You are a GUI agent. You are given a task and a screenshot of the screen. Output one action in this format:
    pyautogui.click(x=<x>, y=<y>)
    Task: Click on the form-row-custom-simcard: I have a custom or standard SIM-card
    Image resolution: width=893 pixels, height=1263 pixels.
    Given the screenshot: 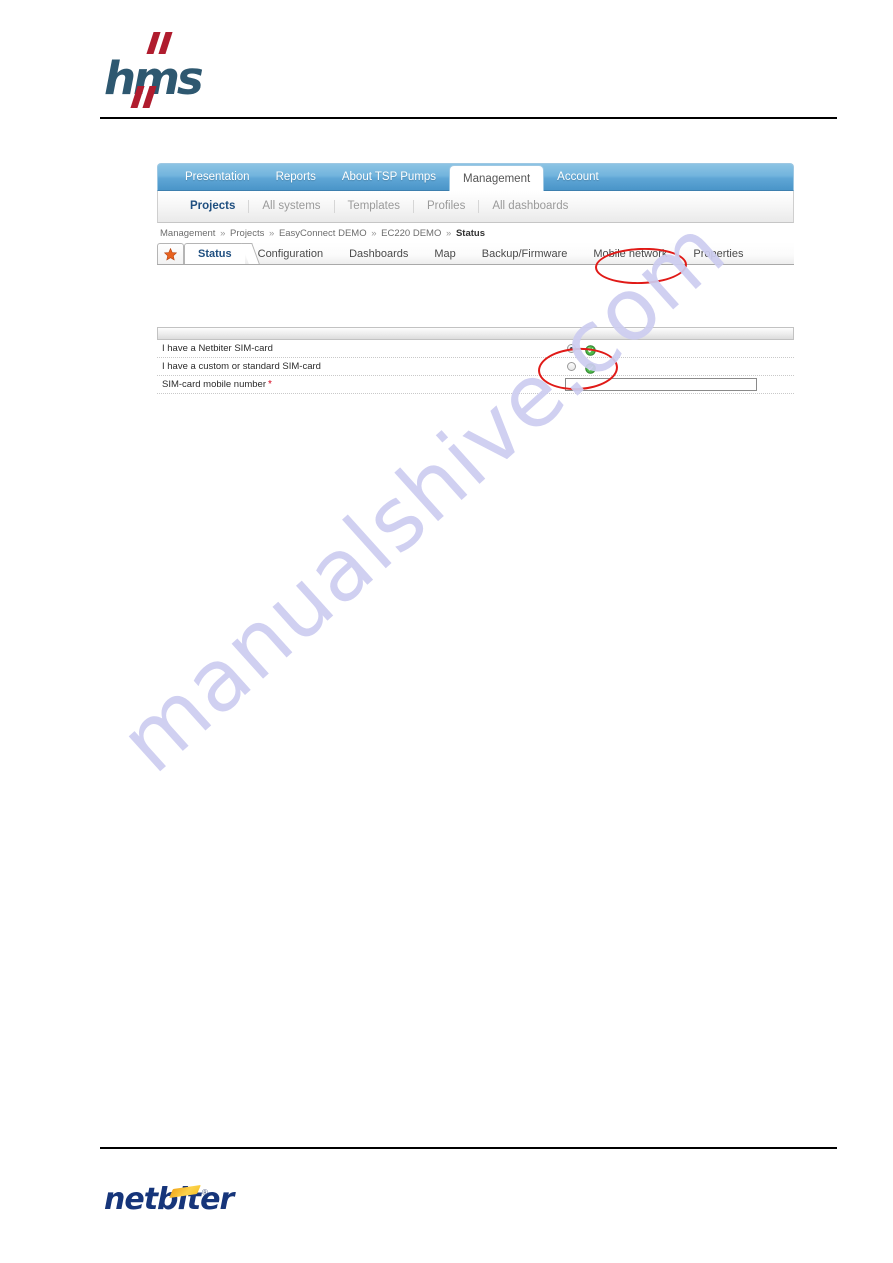 What is the action you would take?
    pyautogui.click(x=475, y=367)
    